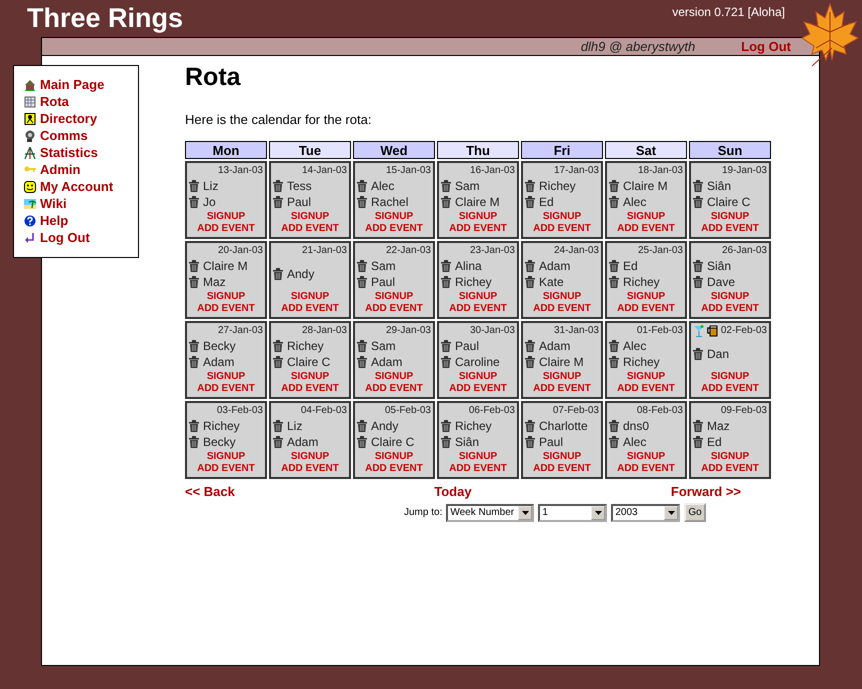 Image resolution: width=862 pixels, height=689 pixels. What do you see at coordinates (81, 152) in the screenshot?
I see `menu-link: Statistics` at bounding box center [81, 152].